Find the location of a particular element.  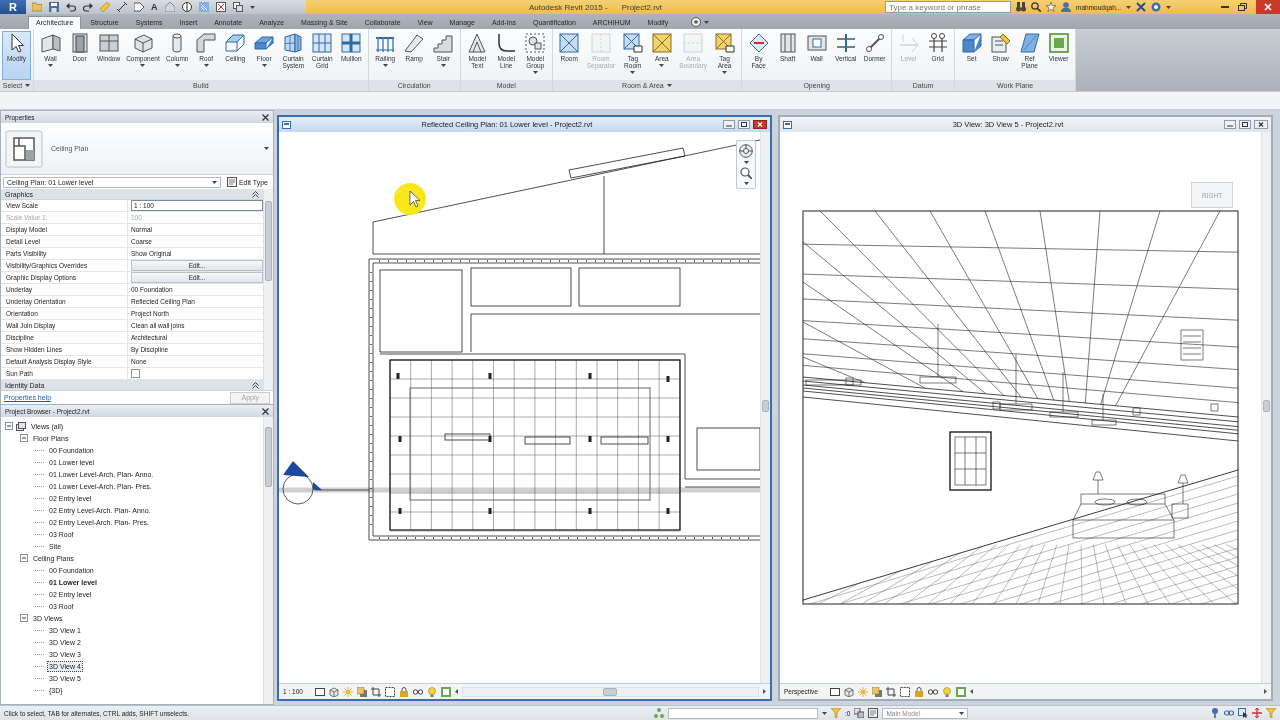

text-tool-button: A is located at coordinates (154, 7).